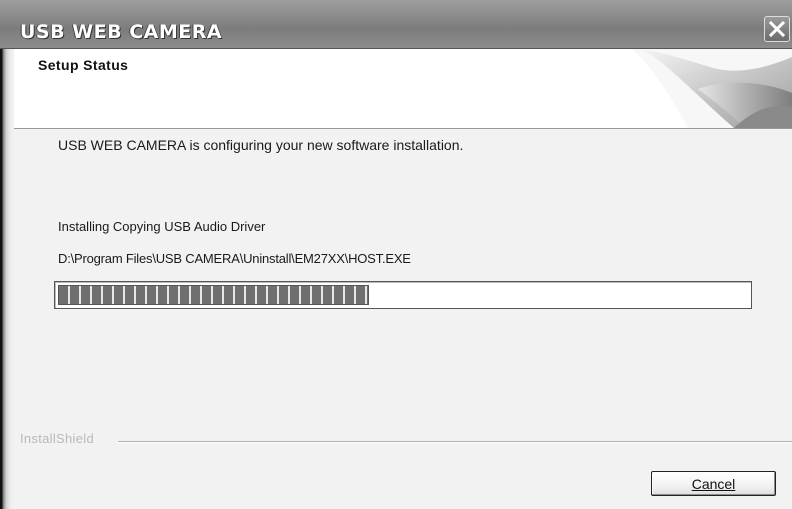 The width and height of the screenshot is (792, 509). I want to click on install-status-text: Installing Copying USB Audio Driver, so click(162, 226).